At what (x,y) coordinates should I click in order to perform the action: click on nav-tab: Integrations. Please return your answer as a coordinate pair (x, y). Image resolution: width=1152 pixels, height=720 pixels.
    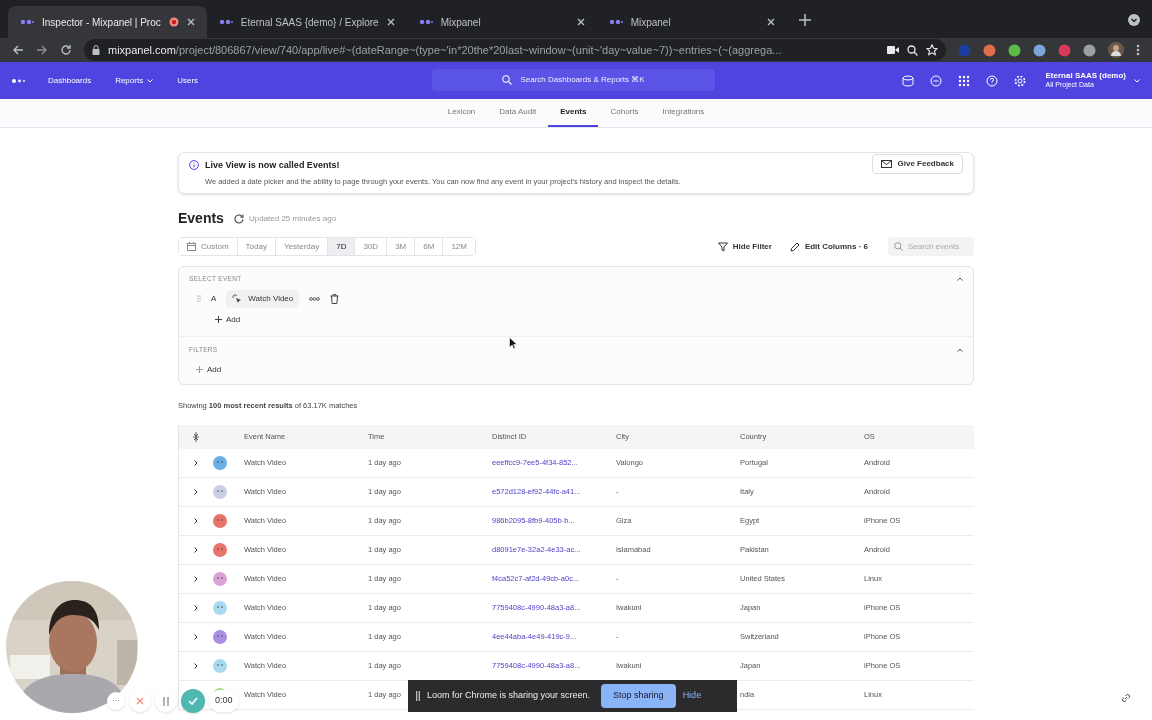
    Looking at the image, I should click on (683, 113).